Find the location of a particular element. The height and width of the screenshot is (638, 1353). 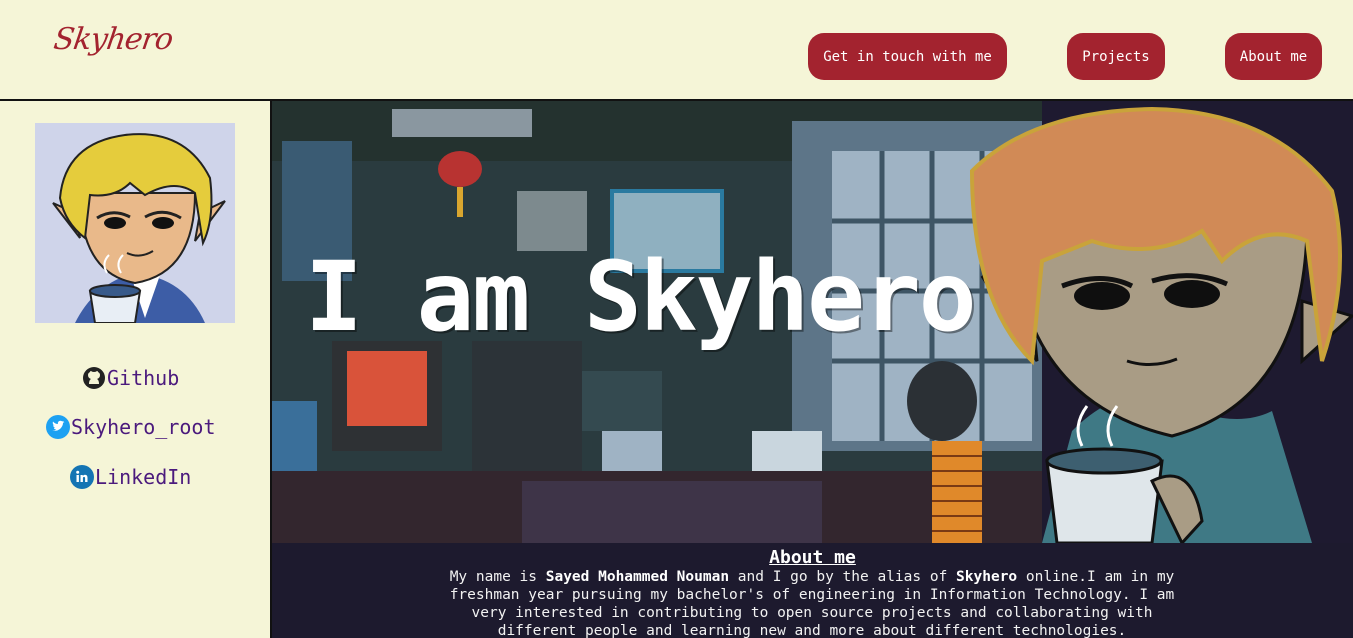

linkedin-icon is located at coordinates (82, 477).